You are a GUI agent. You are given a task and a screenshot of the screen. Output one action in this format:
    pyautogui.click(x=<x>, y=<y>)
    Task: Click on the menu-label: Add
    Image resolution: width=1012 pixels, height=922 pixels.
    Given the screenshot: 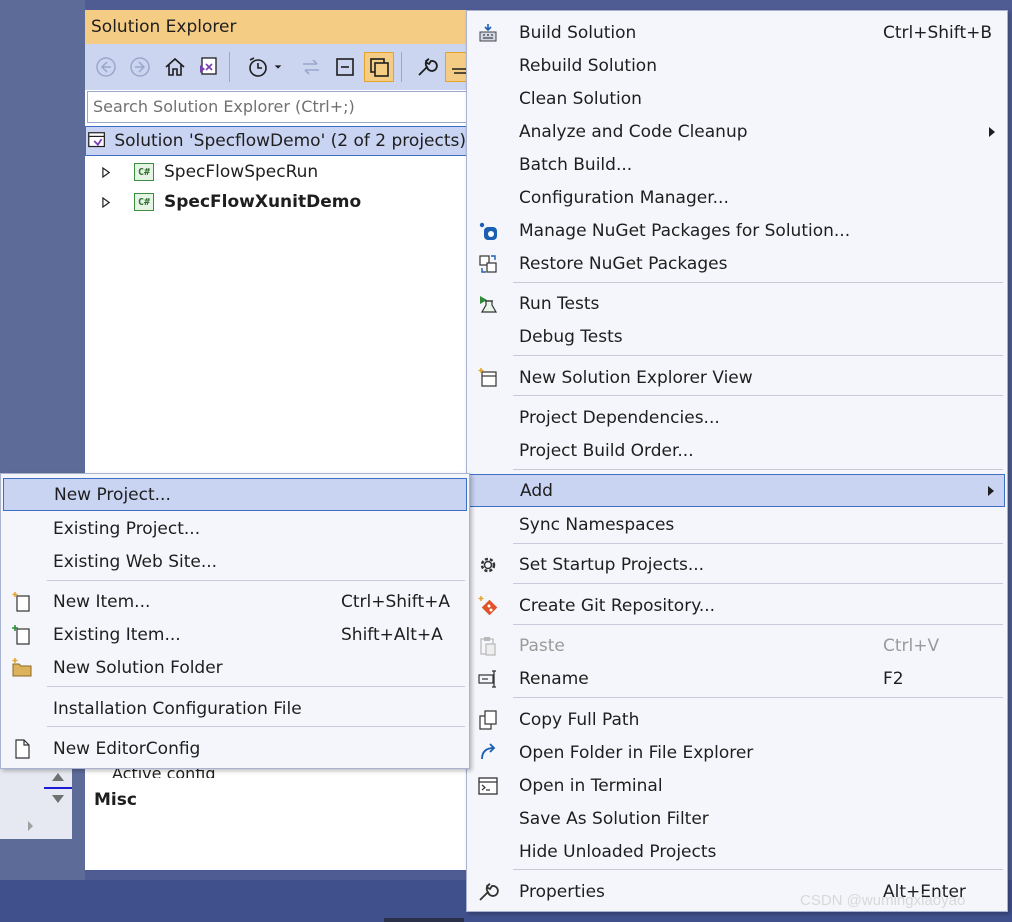 What is the action you would take?
    pyautogui.click(x=536, y=490)
    